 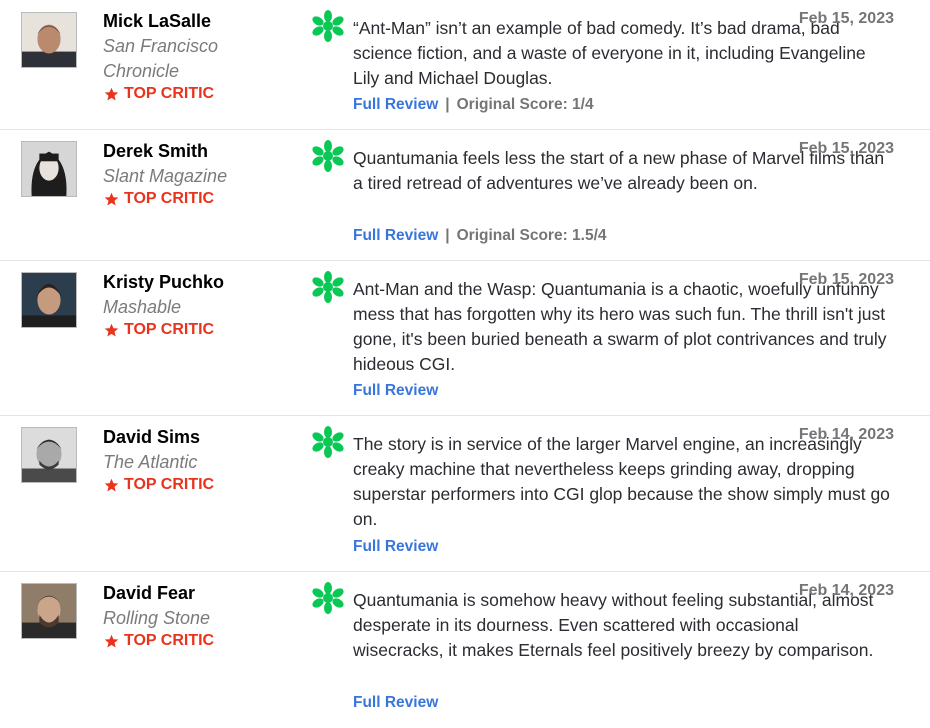 I want to click on review-links: Full Review | Original Score: 1/4, so click(x=473, y=105).